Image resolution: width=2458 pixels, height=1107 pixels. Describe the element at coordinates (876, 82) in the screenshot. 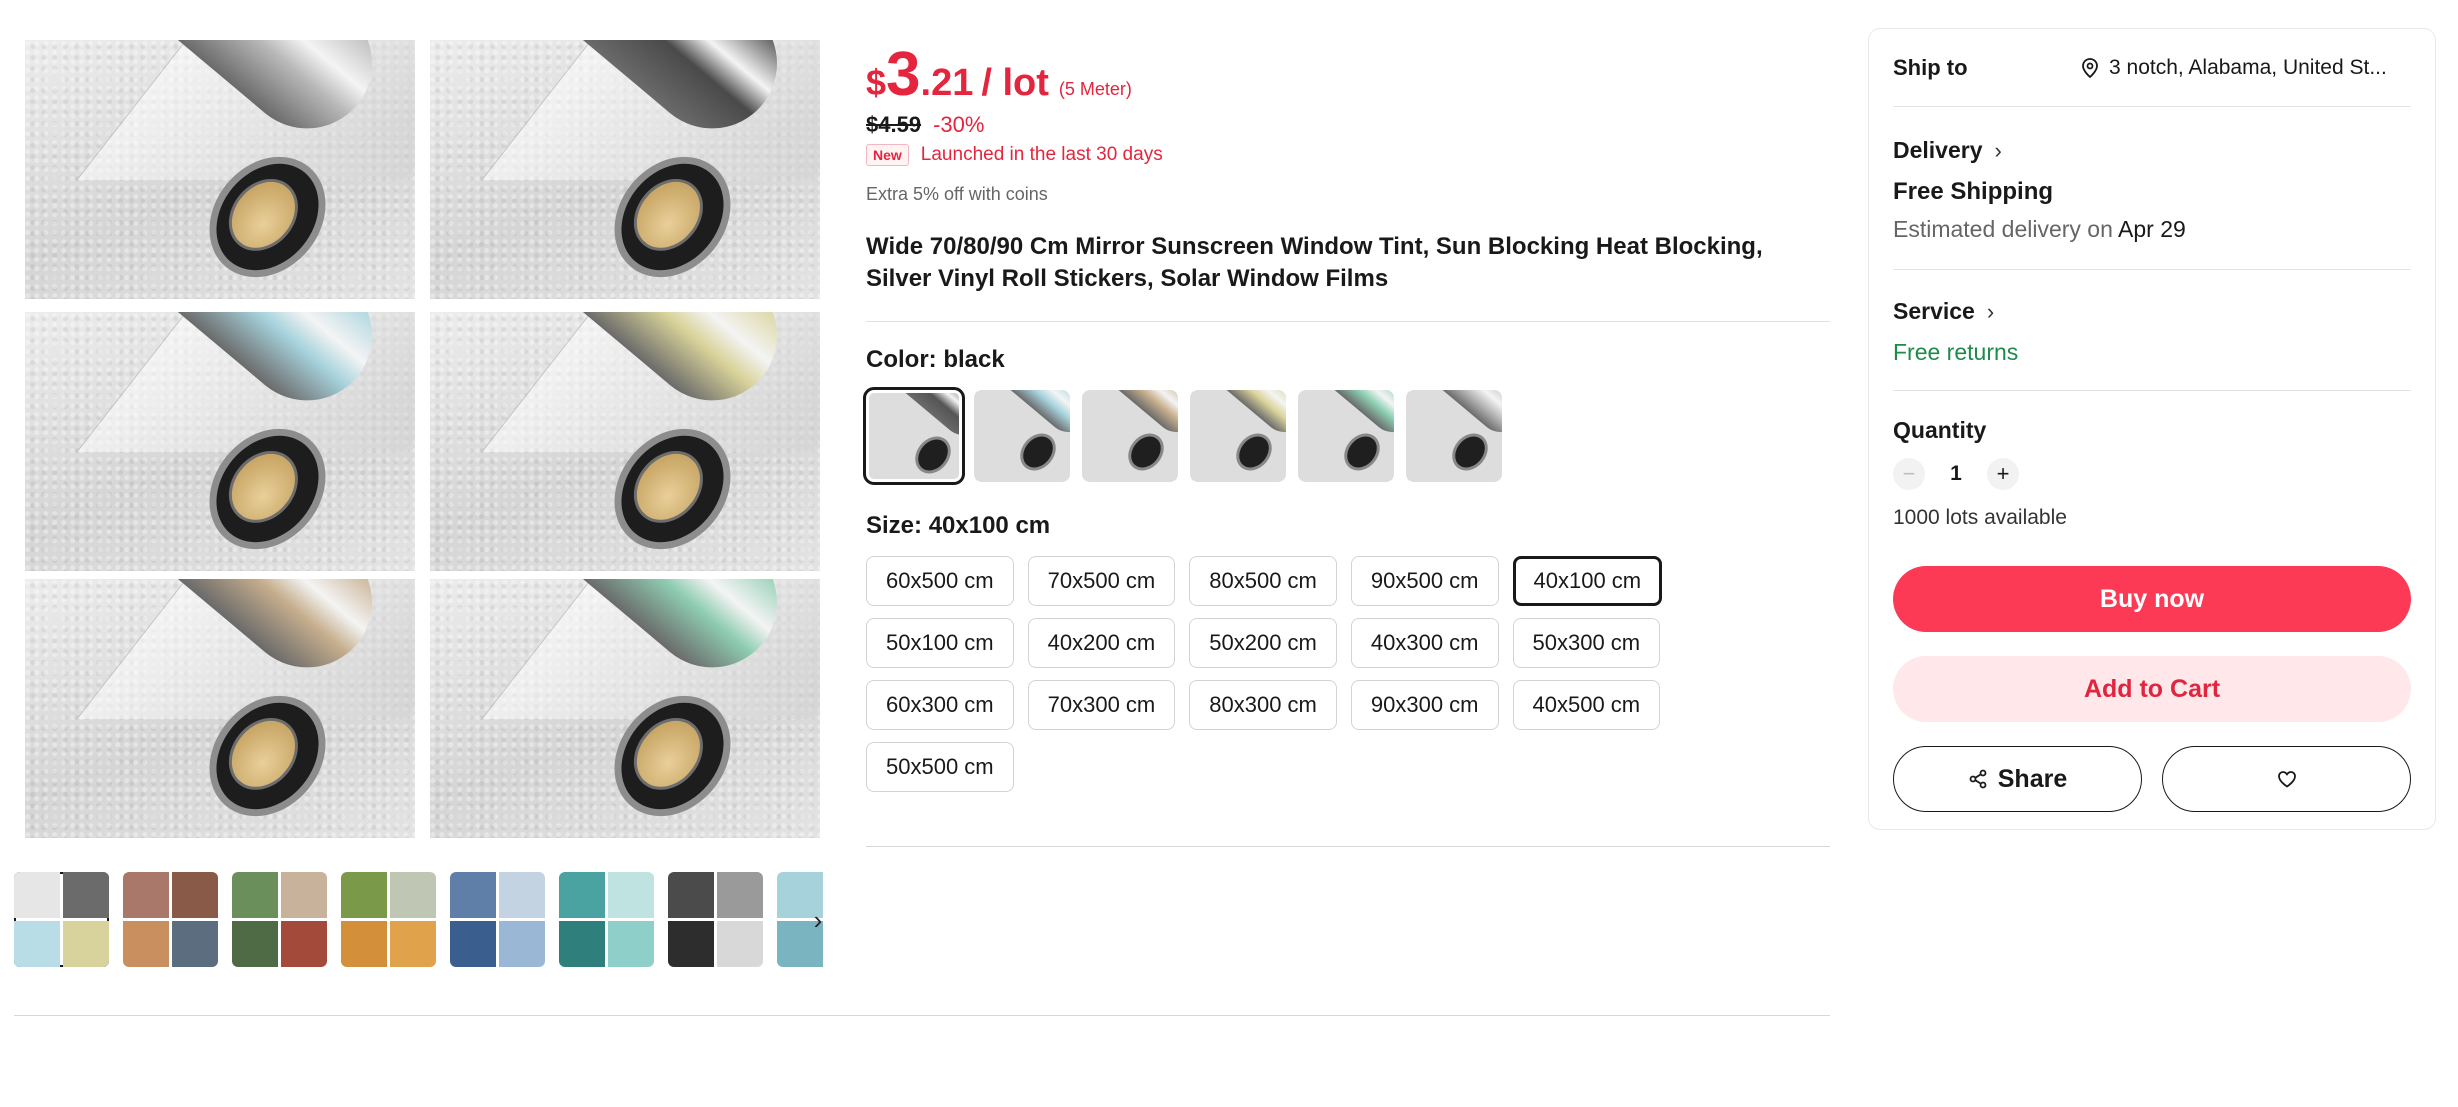

I see `price-symbol: $` at that location.